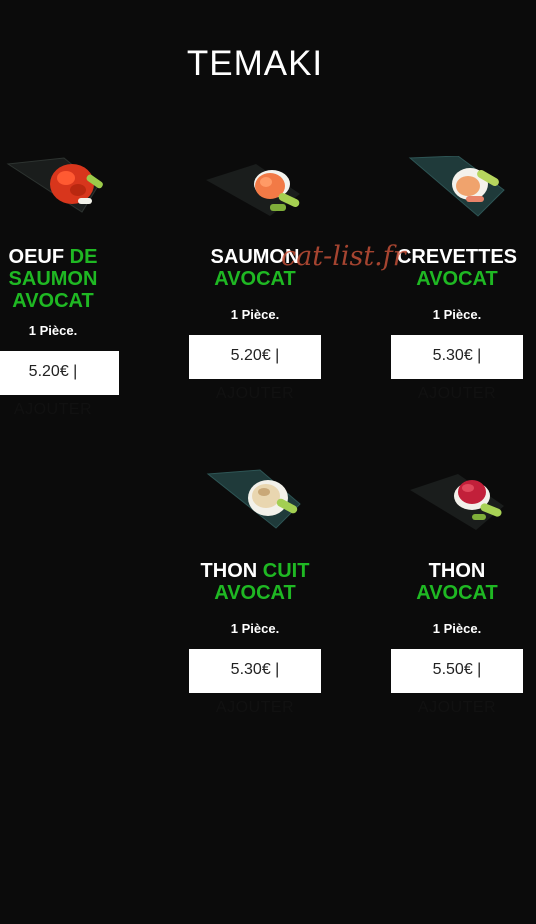 The image size is (536, 924). I want to click on product-name-green: CUIT, so click(286, 571).